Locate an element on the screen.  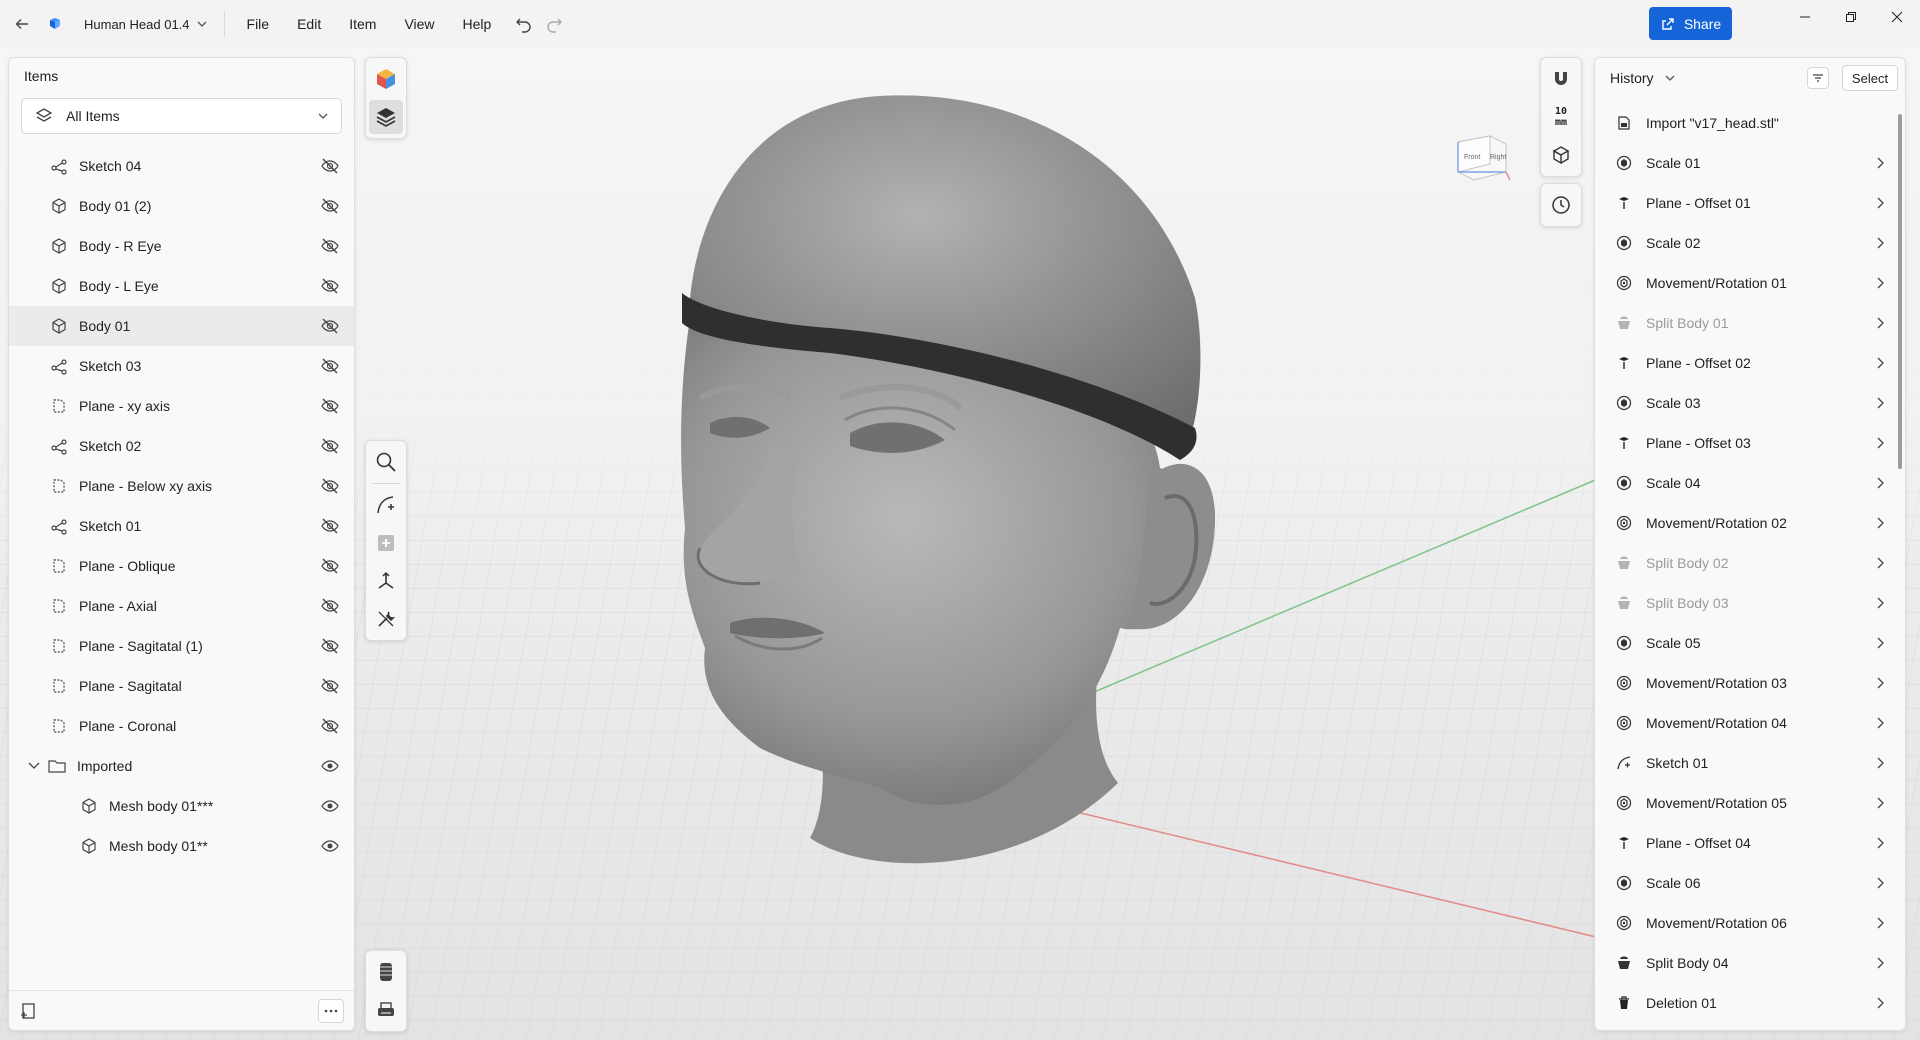
history-item-deletion-01: Deletion 01 is located at coordinates (1745, 1003).